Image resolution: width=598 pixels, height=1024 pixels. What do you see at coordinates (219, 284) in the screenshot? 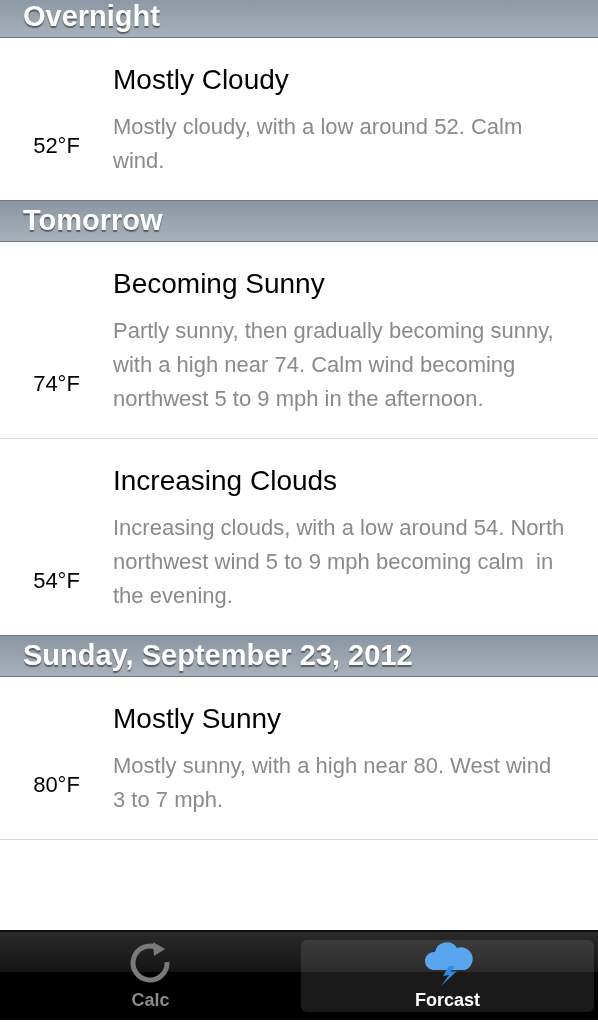
I see `forecast-title: Becoming Sunny` at bounding box center [219, 284].